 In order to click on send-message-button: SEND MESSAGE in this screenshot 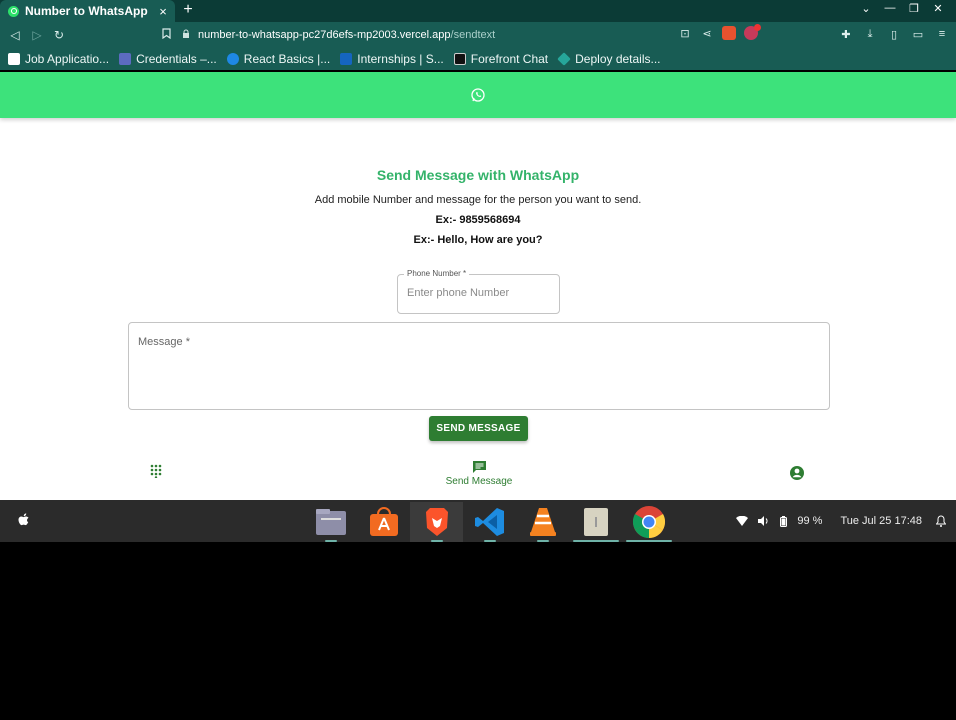, I will do `click(478, 428)`.